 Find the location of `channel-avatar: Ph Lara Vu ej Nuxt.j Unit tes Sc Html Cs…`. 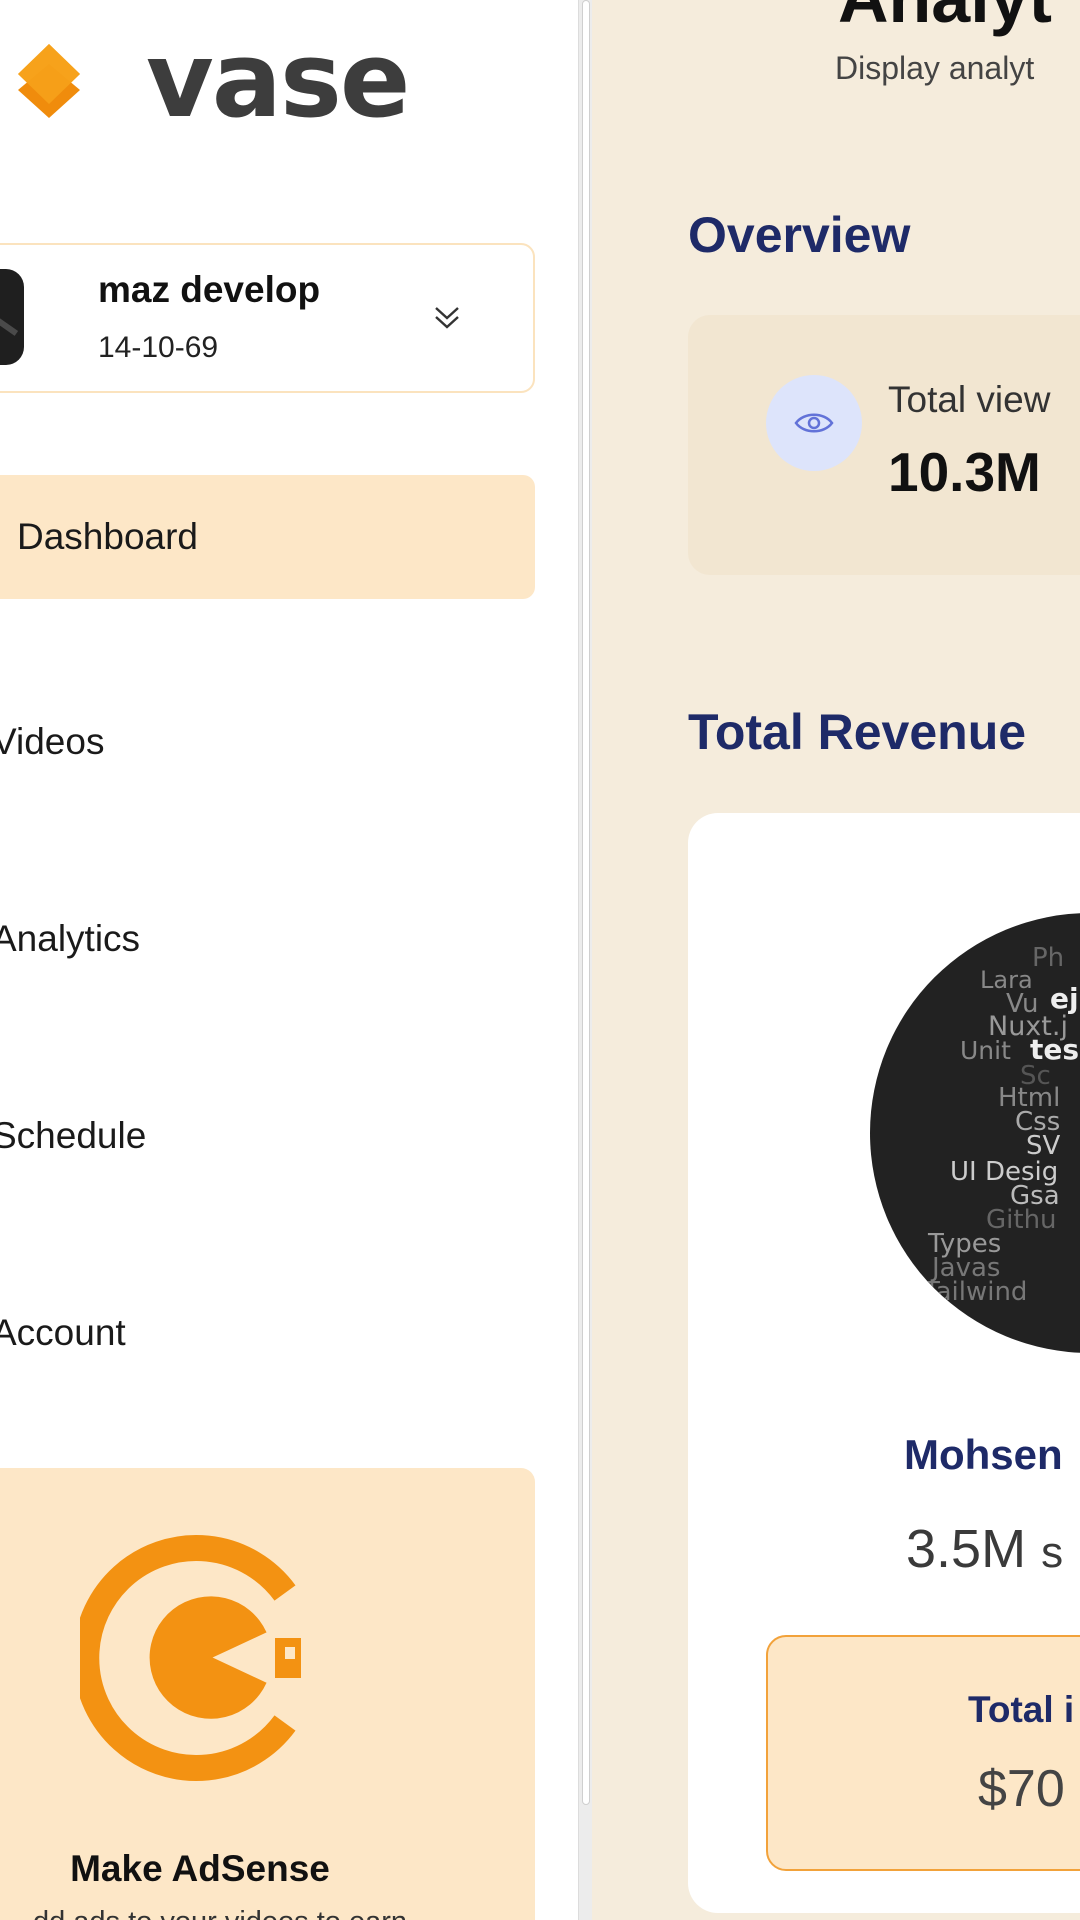

channel-avatar: Ph Lara Vu ej Nuxt.j Unit tes Sc Html Cs… is located at coordinates (975, 1133).